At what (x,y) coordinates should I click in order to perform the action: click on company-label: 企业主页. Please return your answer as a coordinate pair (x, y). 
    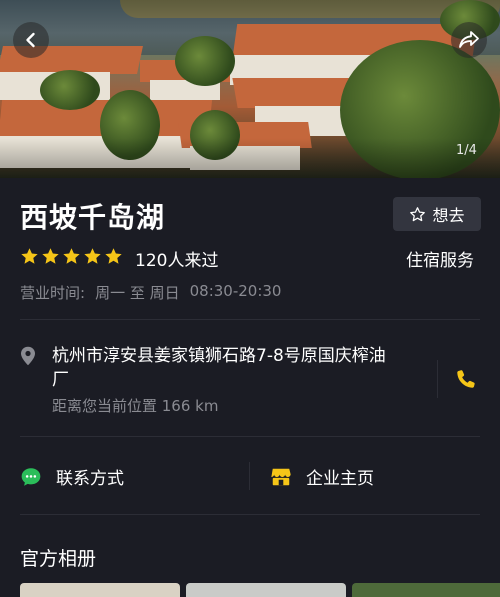
    Looking at the image, I should click on (340, 479).